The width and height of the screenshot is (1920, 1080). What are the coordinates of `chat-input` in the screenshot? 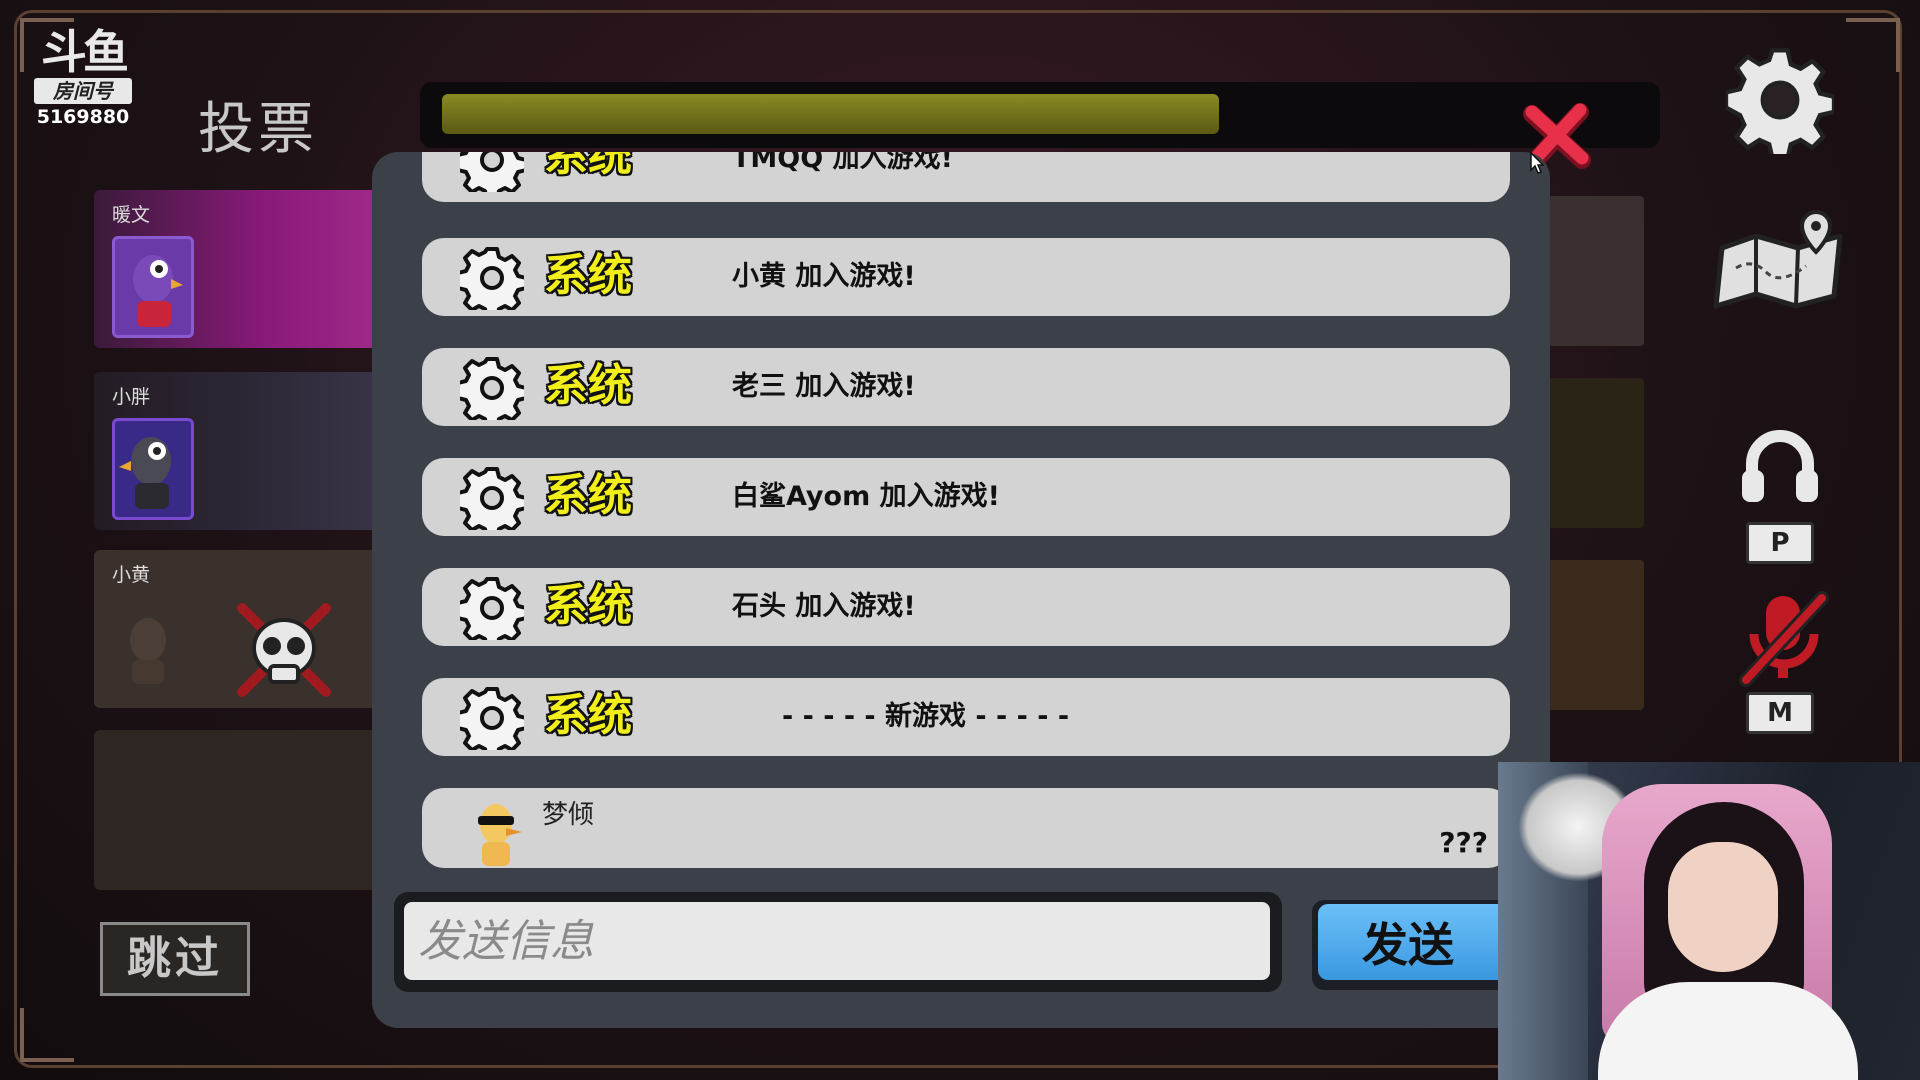 It's located at (837, 941).